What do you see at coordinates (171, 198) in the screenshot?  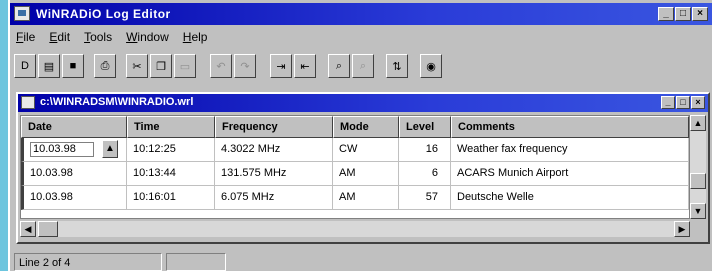 I see `time-cell: 10:16:01` at bounding box center [171, 198].